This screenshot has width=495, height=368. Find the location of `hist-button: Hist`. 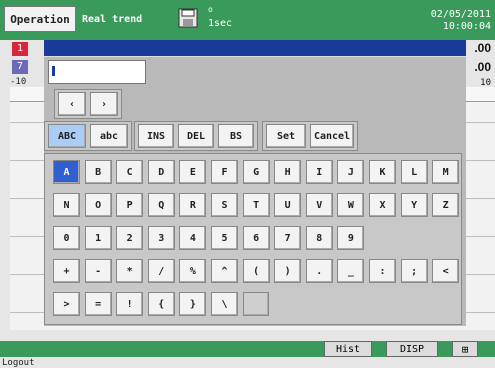

hist-button: Hist is located at coordinates (348, 349).